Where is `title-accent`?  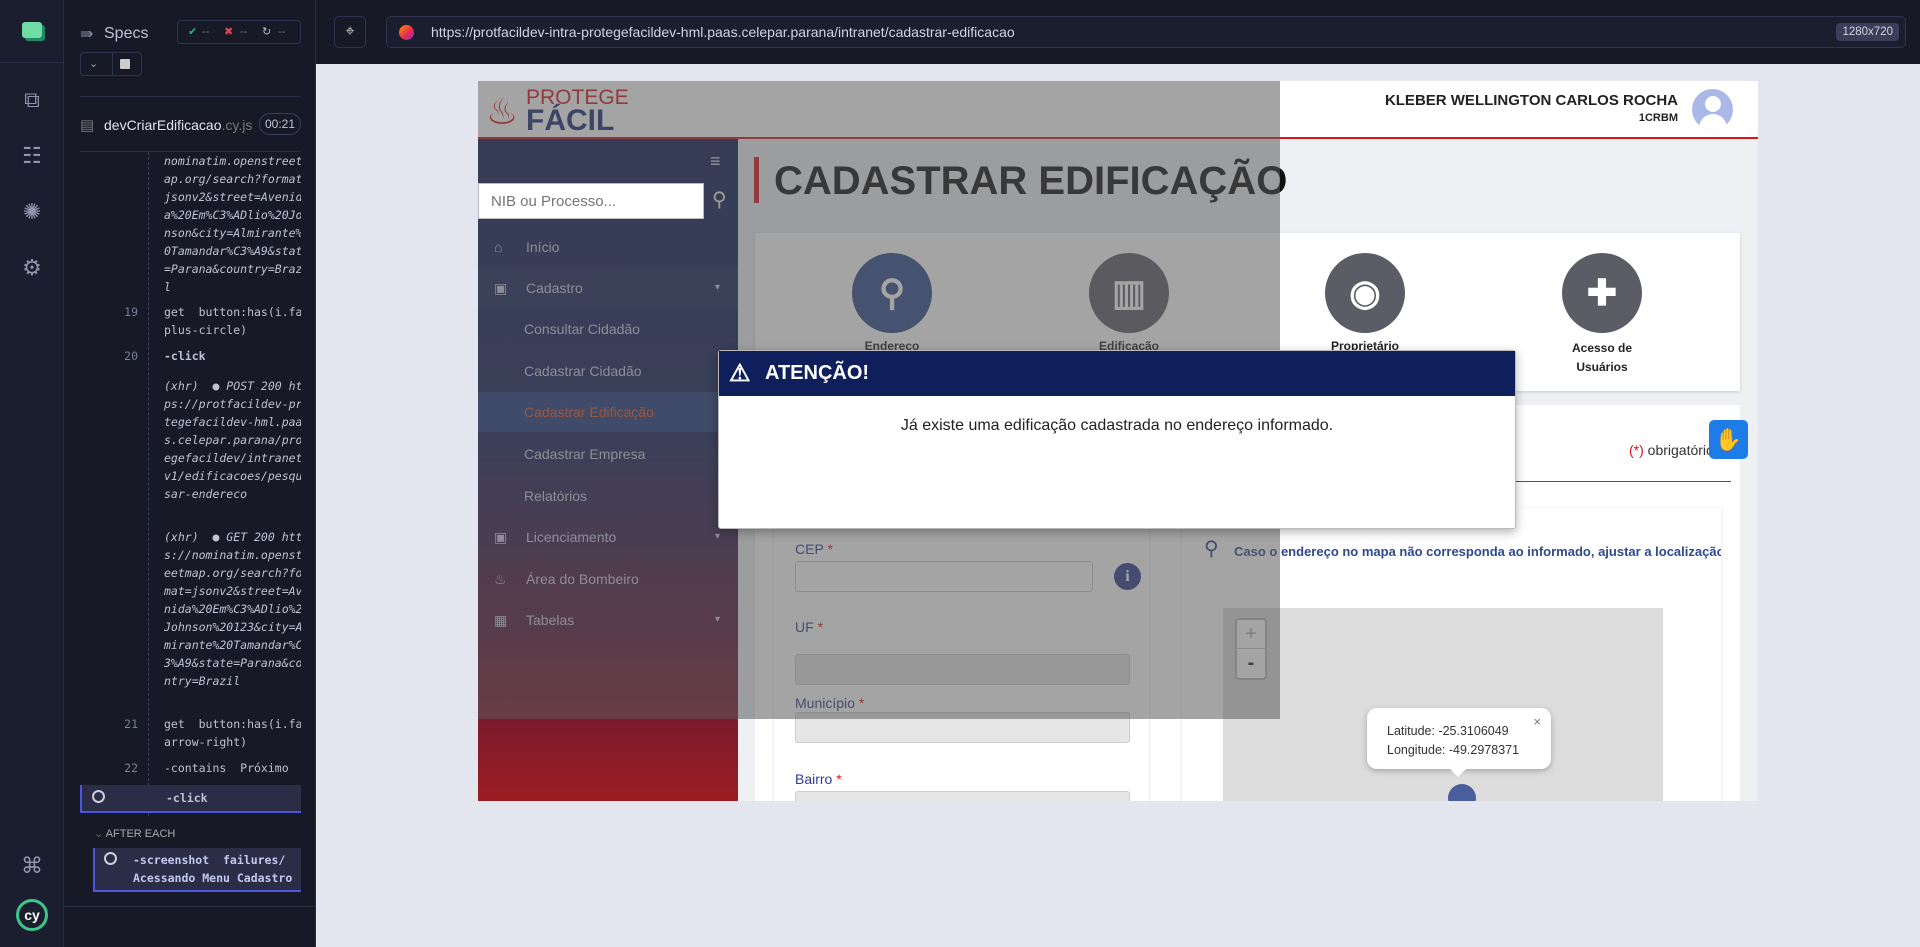 title-accent is located at coordinates (756, 180).